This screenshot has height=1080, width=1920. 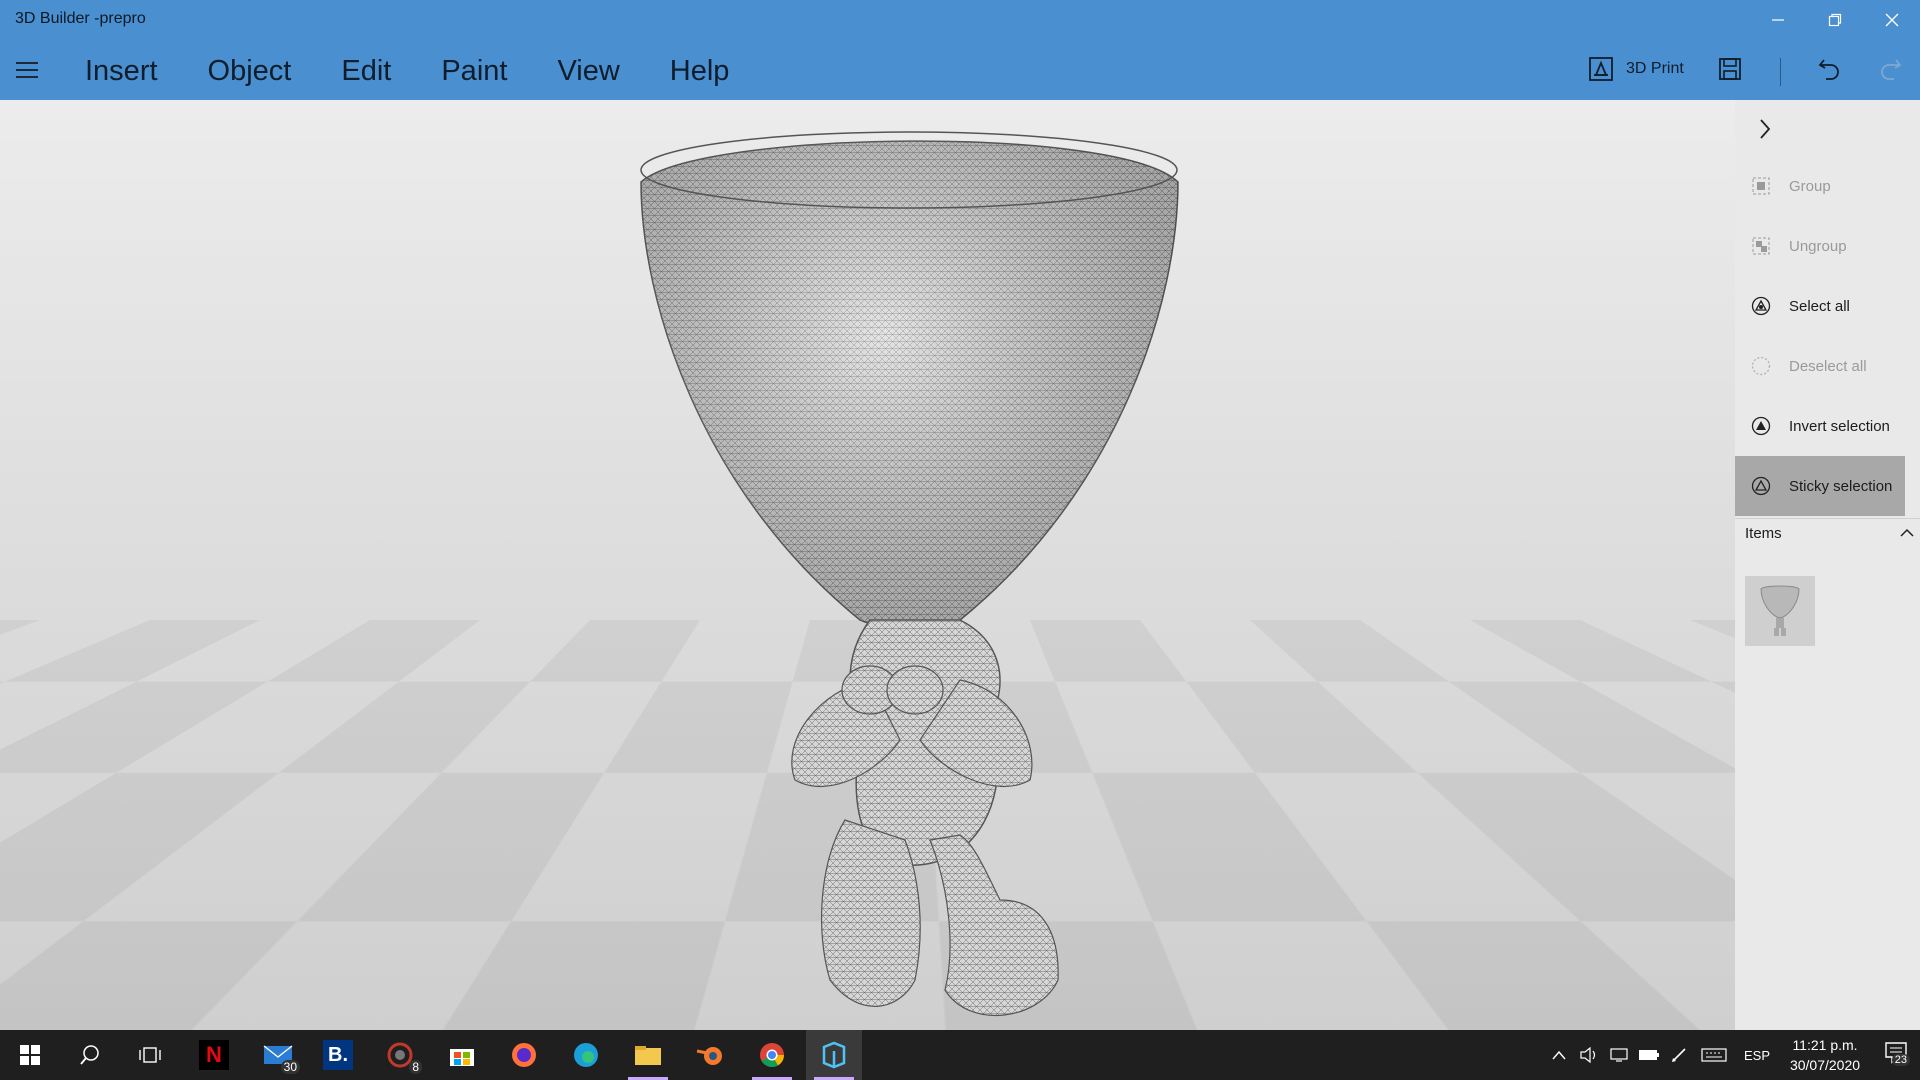 What do you see at coordinates (214, 1055) in the screenshot?
I see `netflix-icon: N` at bounding box center [214, 1055].